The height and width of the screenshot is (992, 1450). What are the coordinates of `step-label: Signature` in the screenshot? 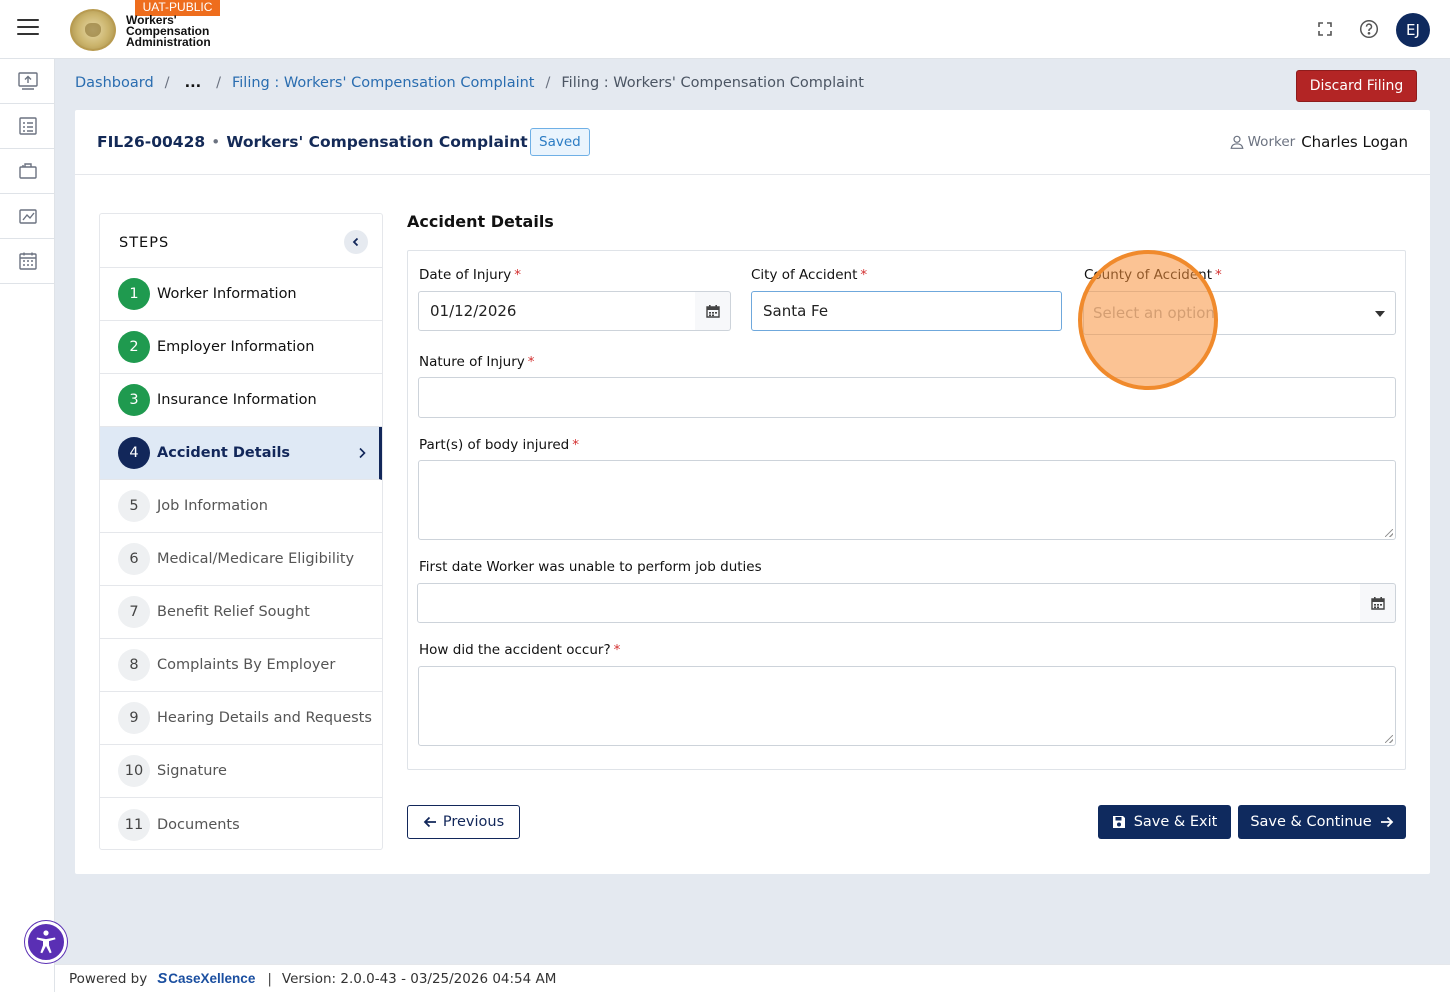 It's located at (192, 771).